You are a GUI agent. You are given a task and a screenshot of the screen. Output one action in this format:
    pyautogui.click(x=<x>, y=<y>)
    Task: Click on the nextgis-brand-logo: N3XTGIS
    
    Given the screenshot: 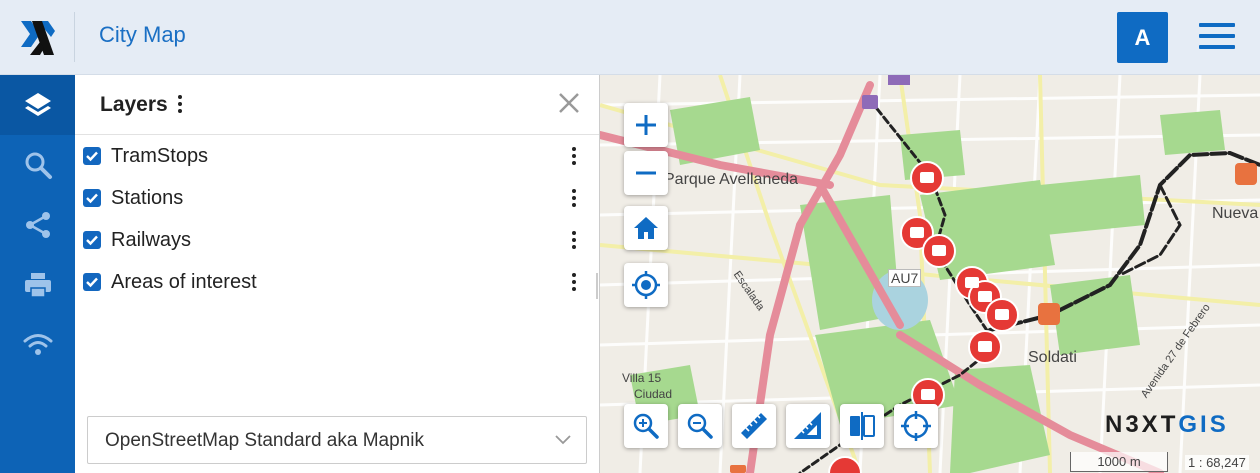 What is the action you would take?
    pyautogui.click(x=1167, y=425)
    